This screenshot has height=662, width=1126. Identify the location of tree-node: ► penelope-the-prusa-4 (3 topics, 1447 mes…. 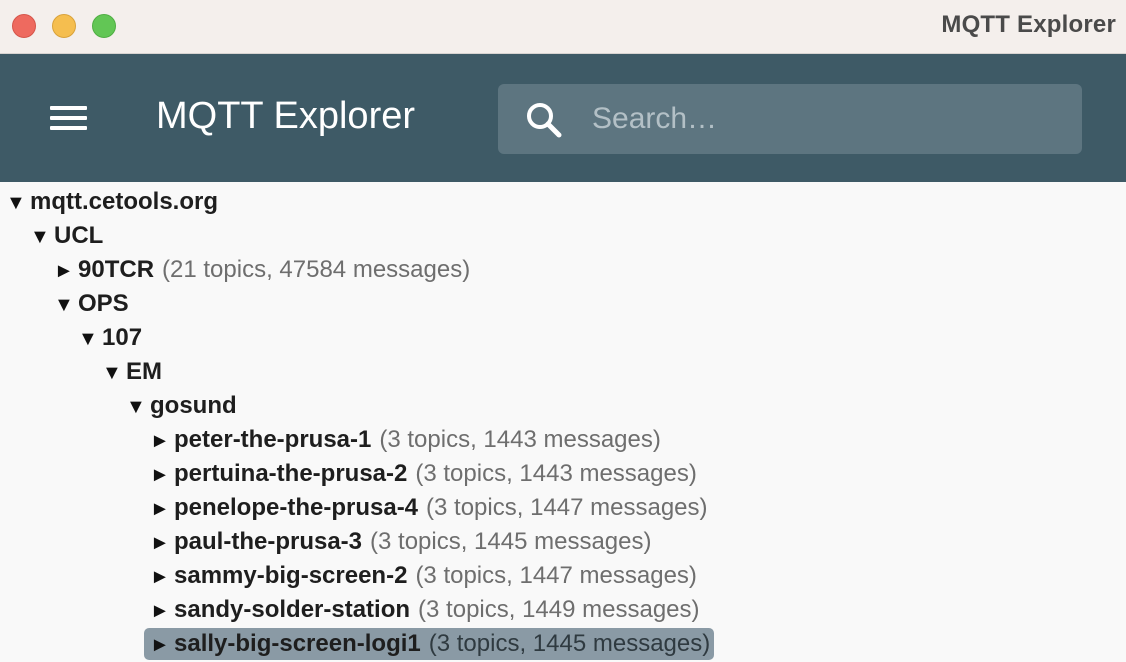
(429, 508).